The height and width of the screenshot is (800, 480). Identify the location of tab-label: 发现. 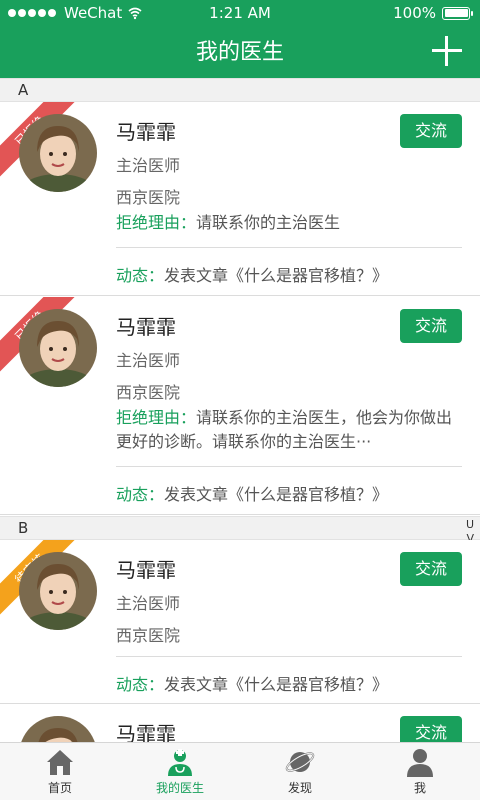
(299, 788).